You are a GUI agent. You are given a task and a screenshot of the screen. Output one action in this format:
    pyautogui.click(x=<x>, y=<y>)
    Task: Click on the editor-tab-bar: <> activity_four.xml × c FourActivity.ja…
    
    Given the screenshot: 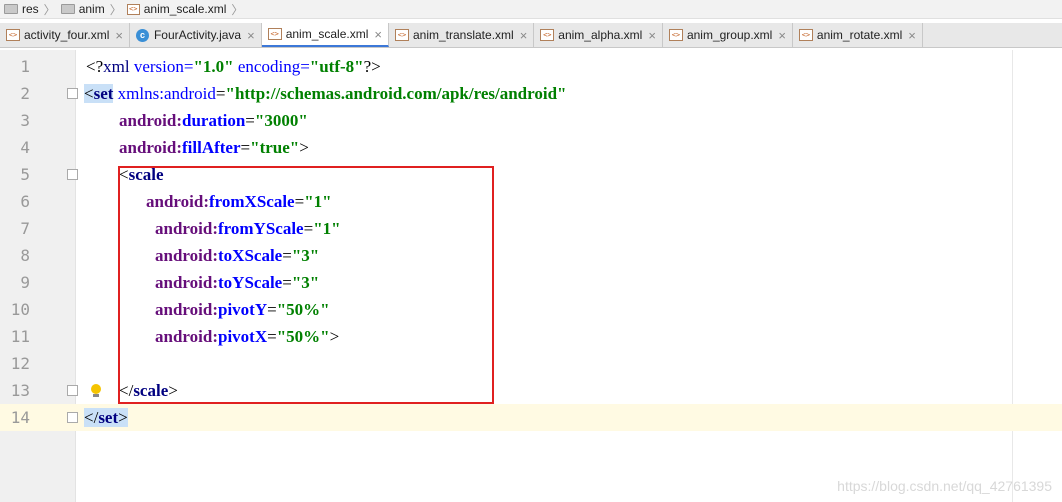 What is the action you would take?
    pyautogui.click(x=531, y=35)
    